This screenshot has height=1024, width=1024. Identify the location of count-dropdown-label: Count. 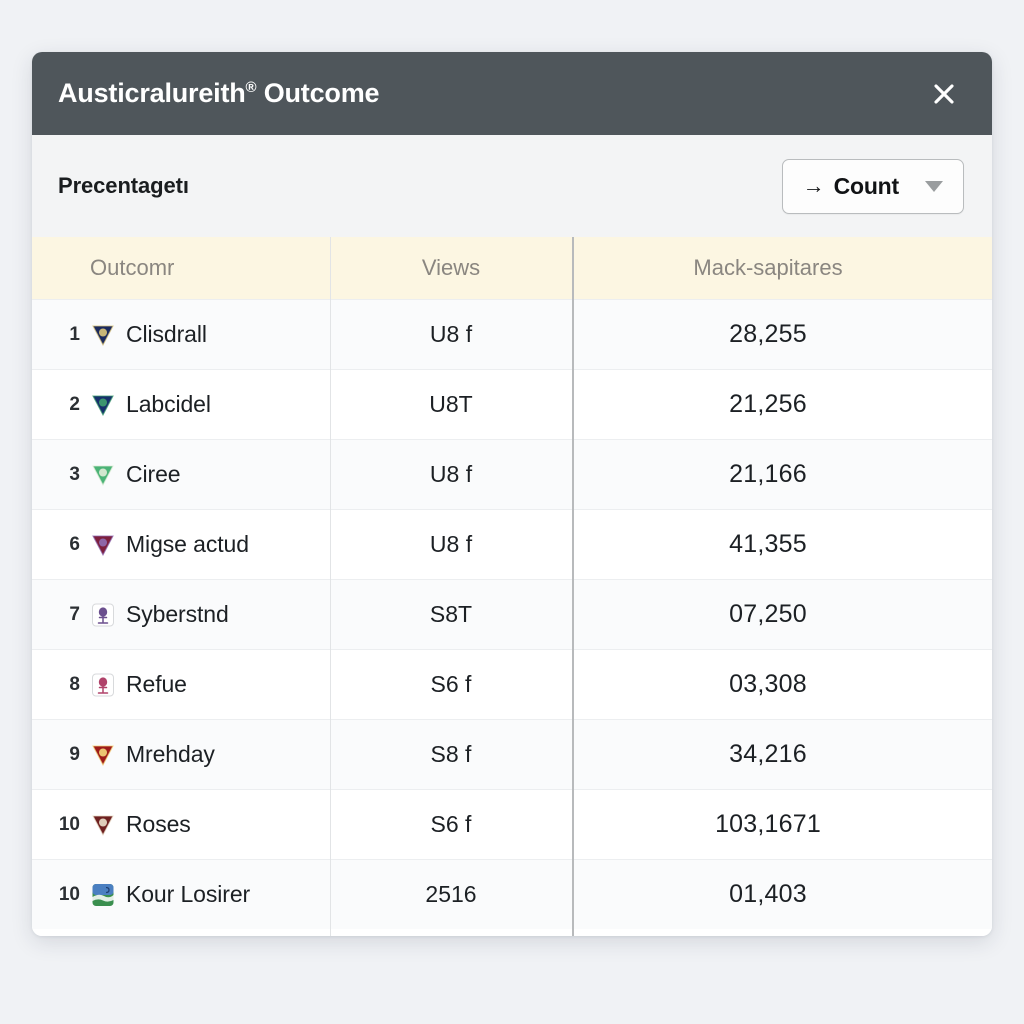
(866, 185).